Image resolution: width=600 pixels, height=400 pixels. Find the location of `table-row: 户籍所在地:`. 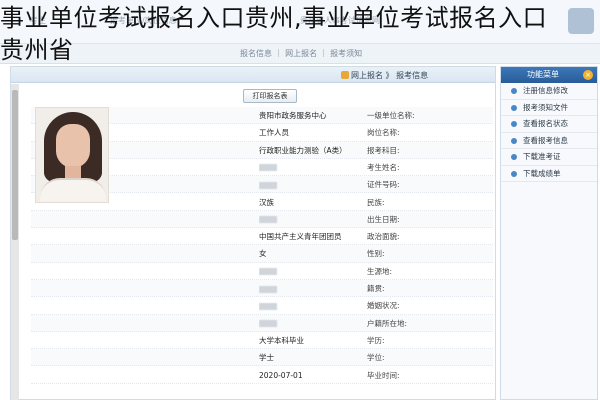

table-row: 户籍所在地: is located at coordinates (262, 323).